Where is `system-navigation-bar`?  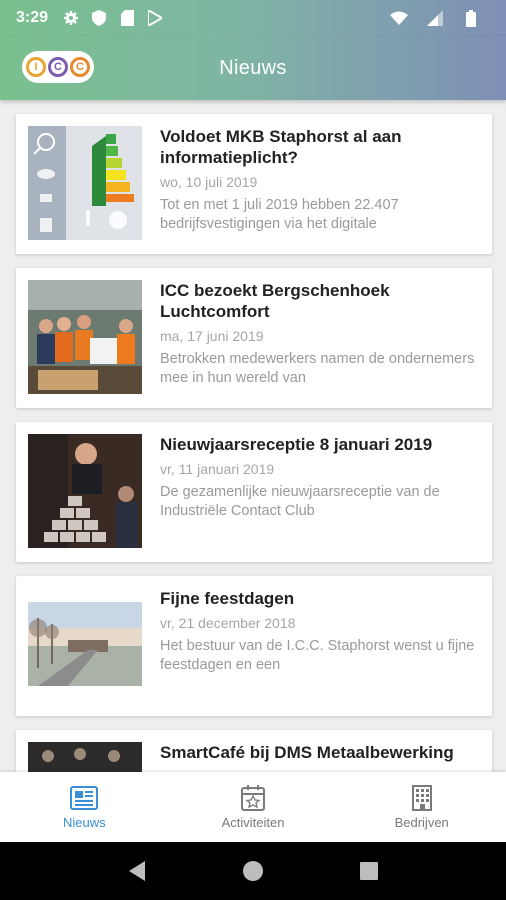
system-navigation-bar is located at coordinates (253, 871).